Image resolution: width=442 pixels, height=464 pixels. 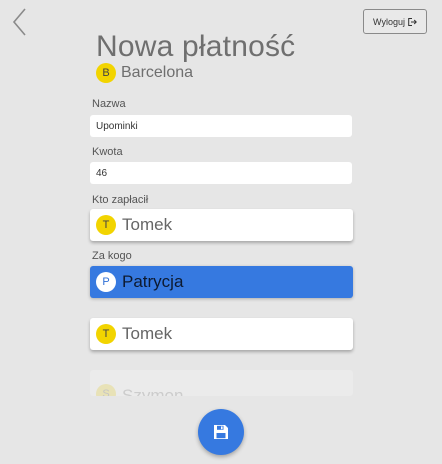 I want to click on amount-input, so click(x=221, y=173).